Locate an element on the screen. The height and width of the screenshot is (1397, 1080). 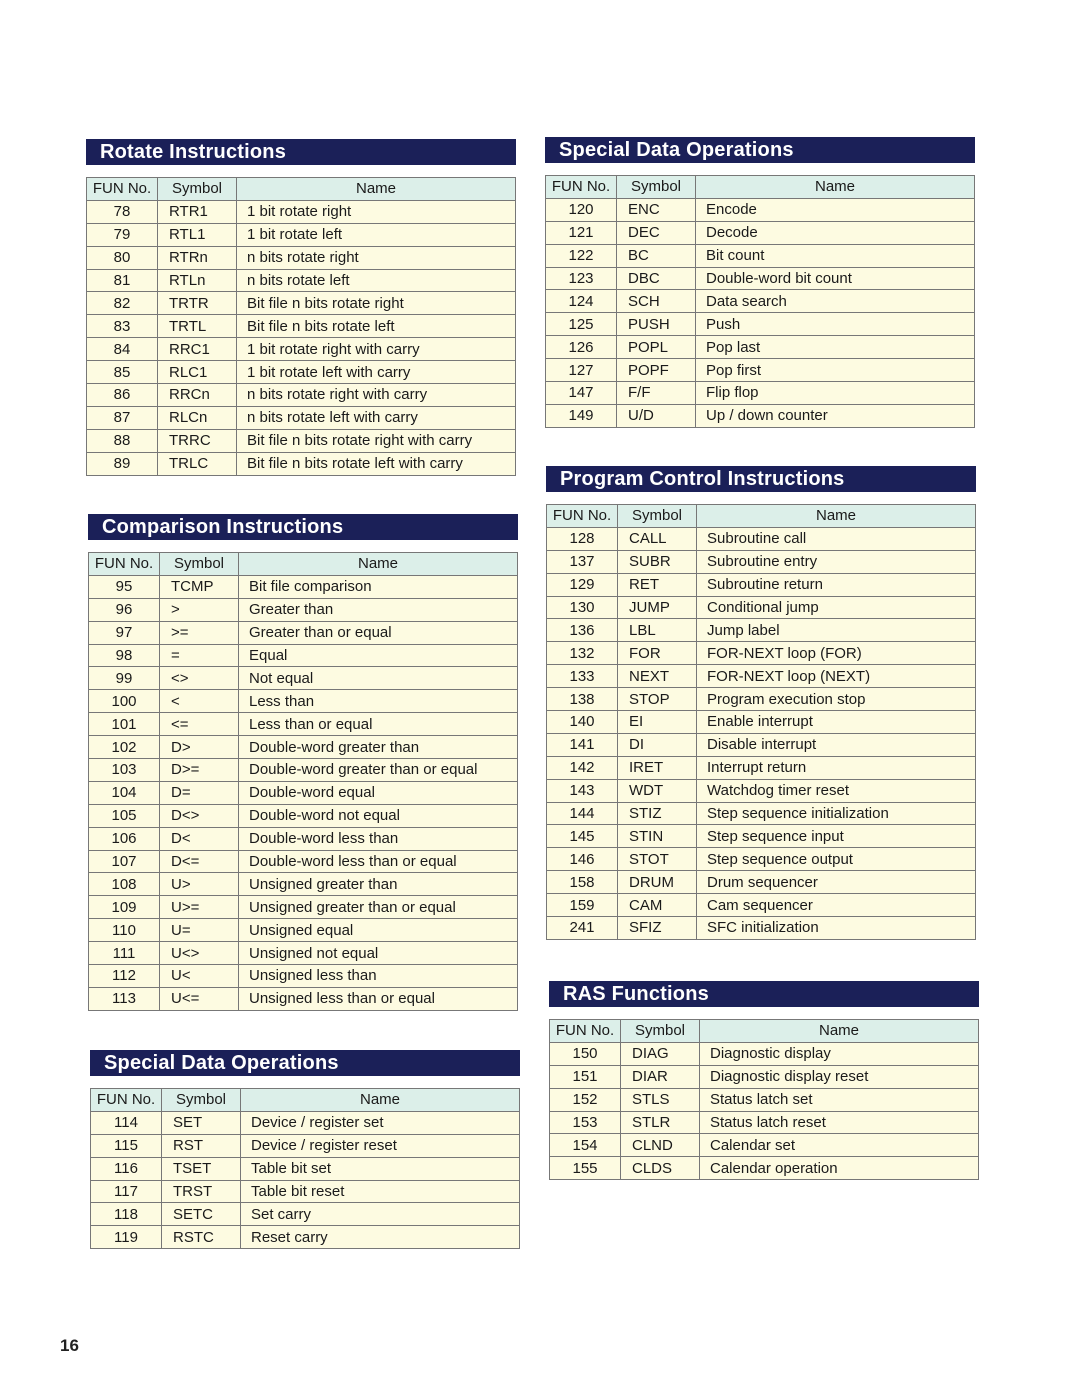
fun-cell: 121 is located at coordinates (581, 232).